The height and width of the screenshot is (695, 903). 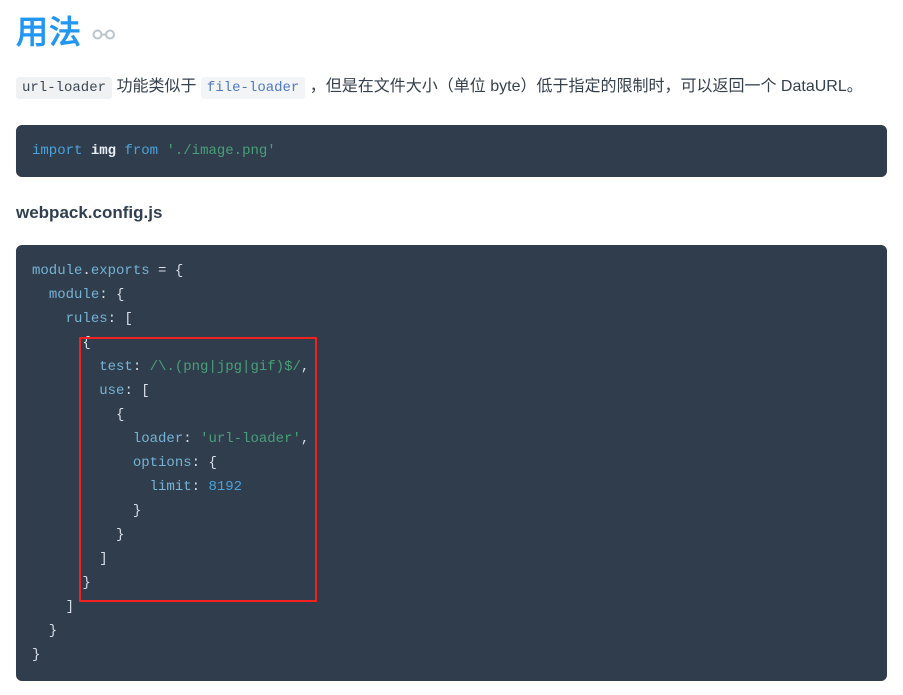 I want to click on link-chain-icon, so click(x=104, y=35).